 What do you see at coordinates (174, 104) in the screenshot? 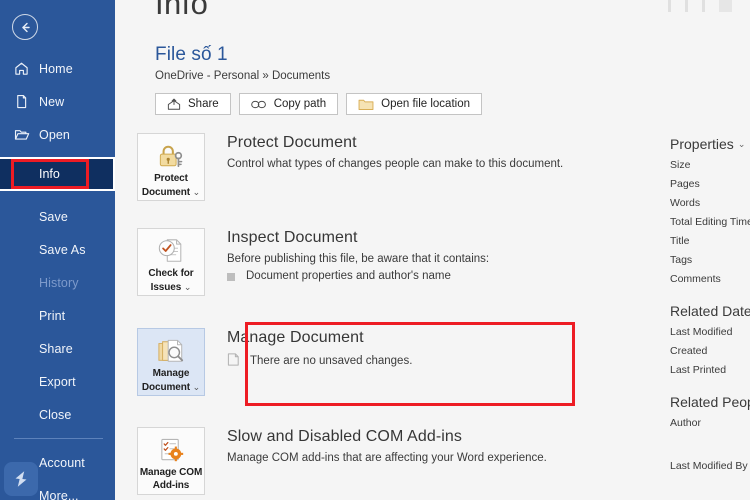
I see `share-icon` at bounding box center [174, 104].